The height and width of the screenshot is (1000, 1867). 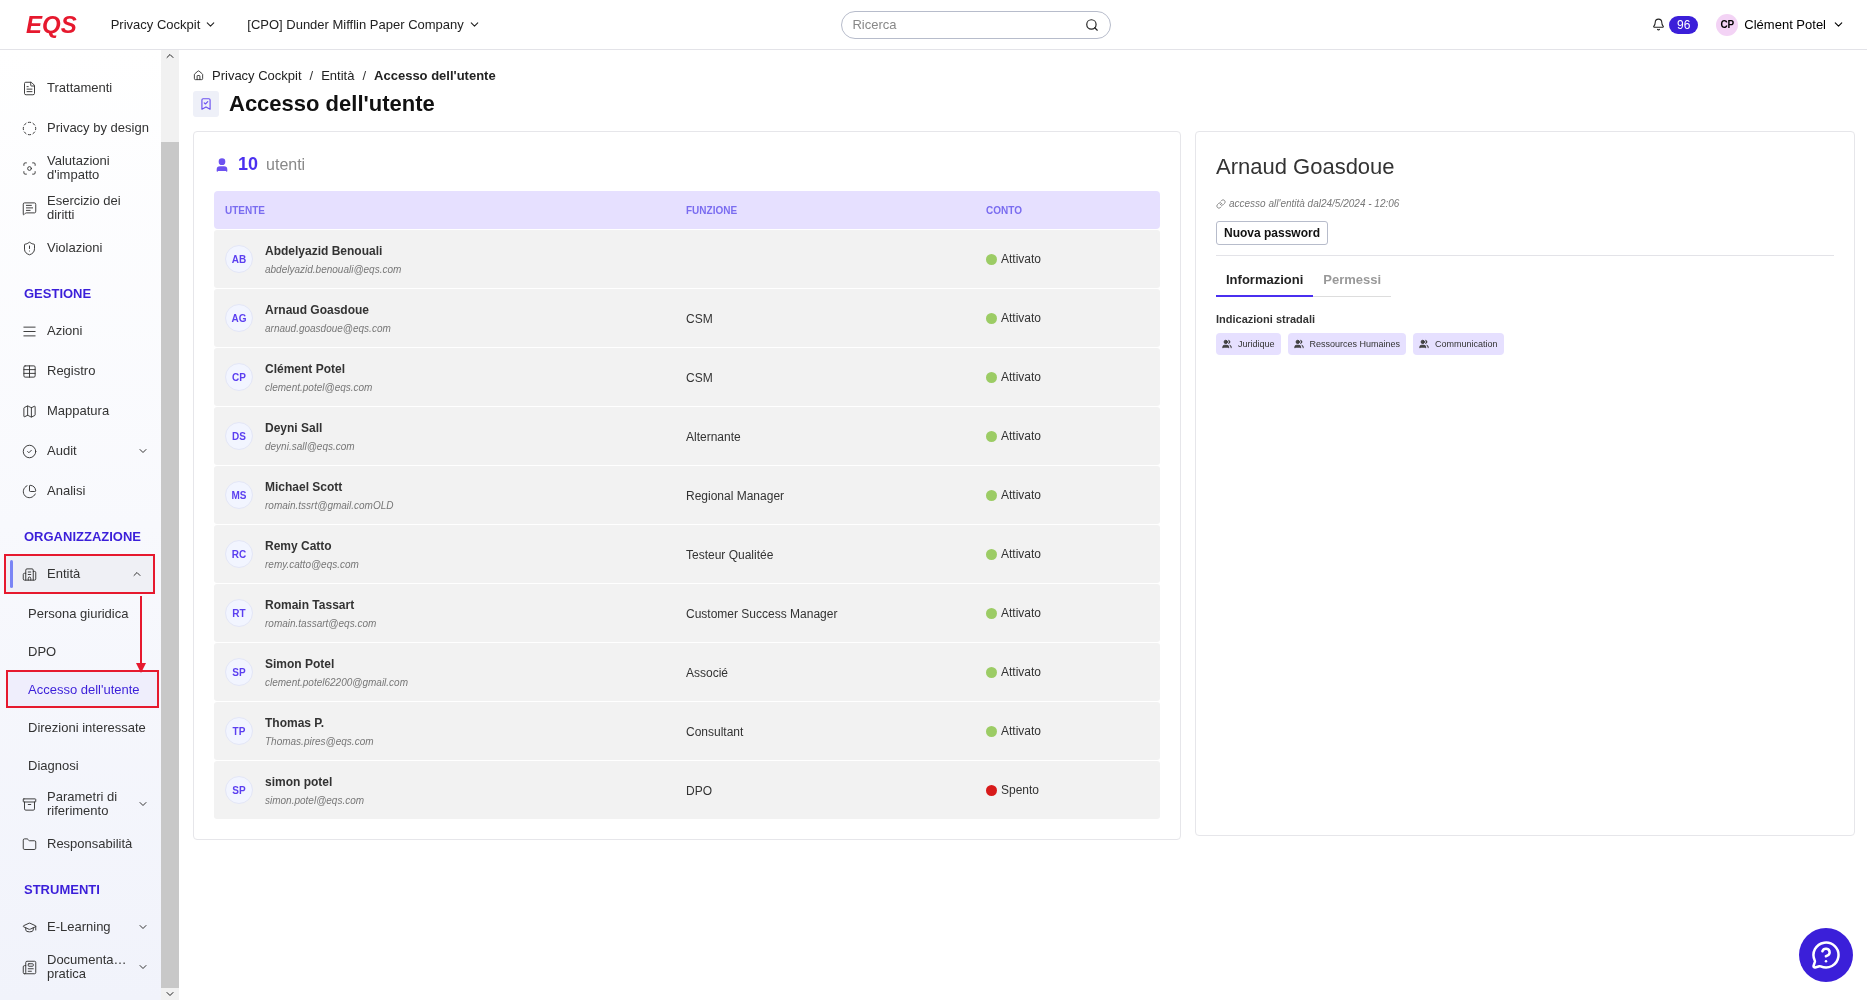 What do you see at coordinates (305, 368) in the screenshot?
I see `user-name: Clément Potel` at bounding box center [305, 368].